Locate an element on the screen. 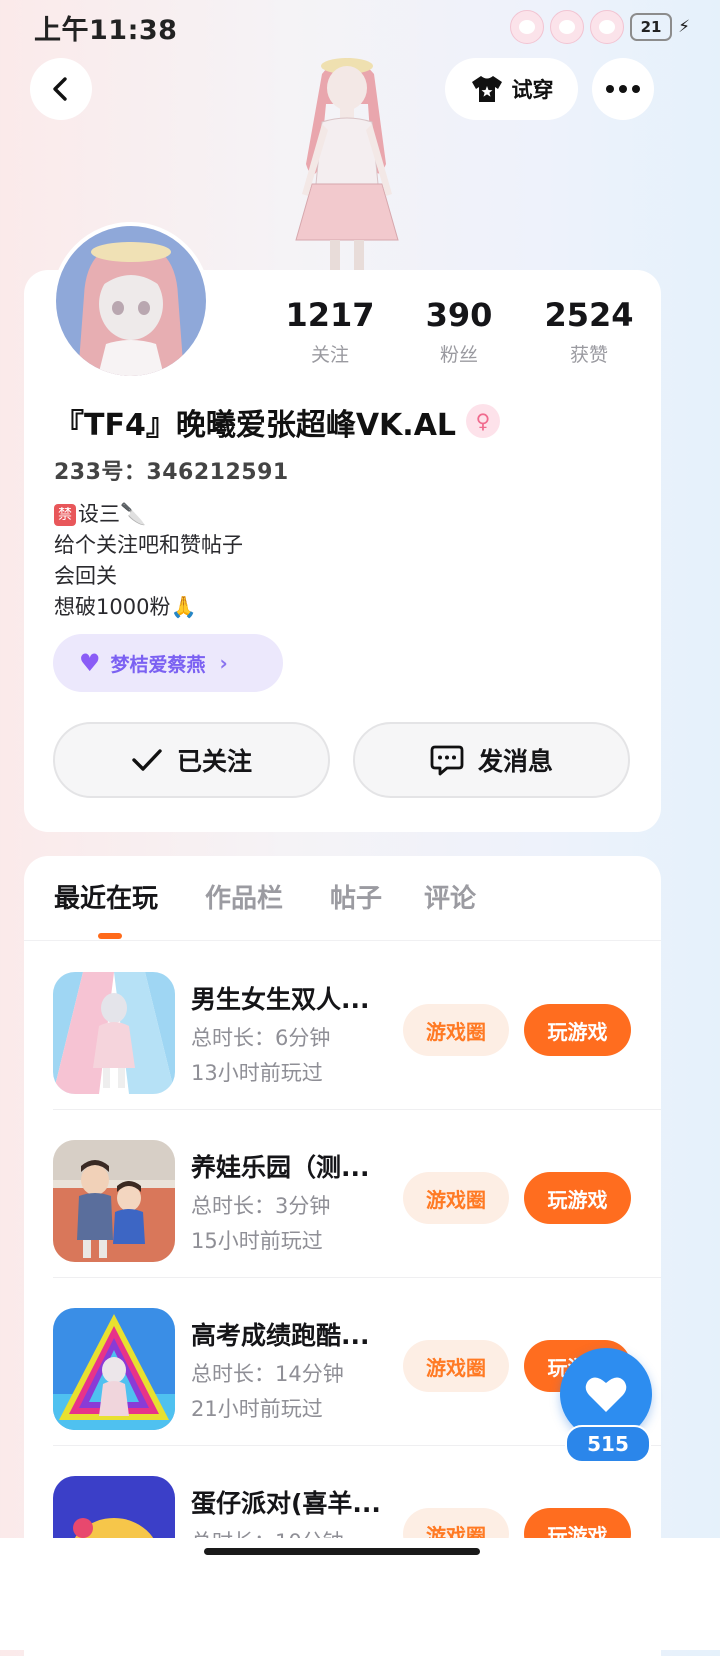 Image resolution: width=720 pixels, height=1656 pixels. chevron-left-icon is located at coordinates (60, 89).